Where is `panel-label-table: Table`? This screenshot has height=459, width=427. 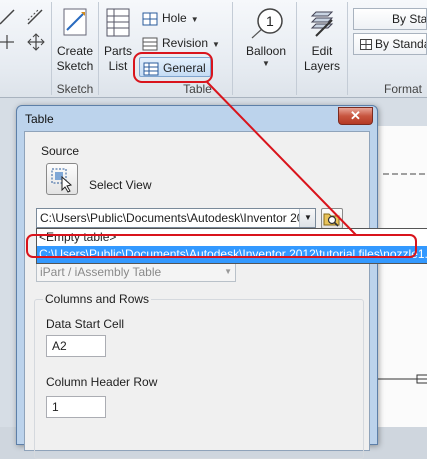 panel-label-table: Table is located at coordinates (197, 89).